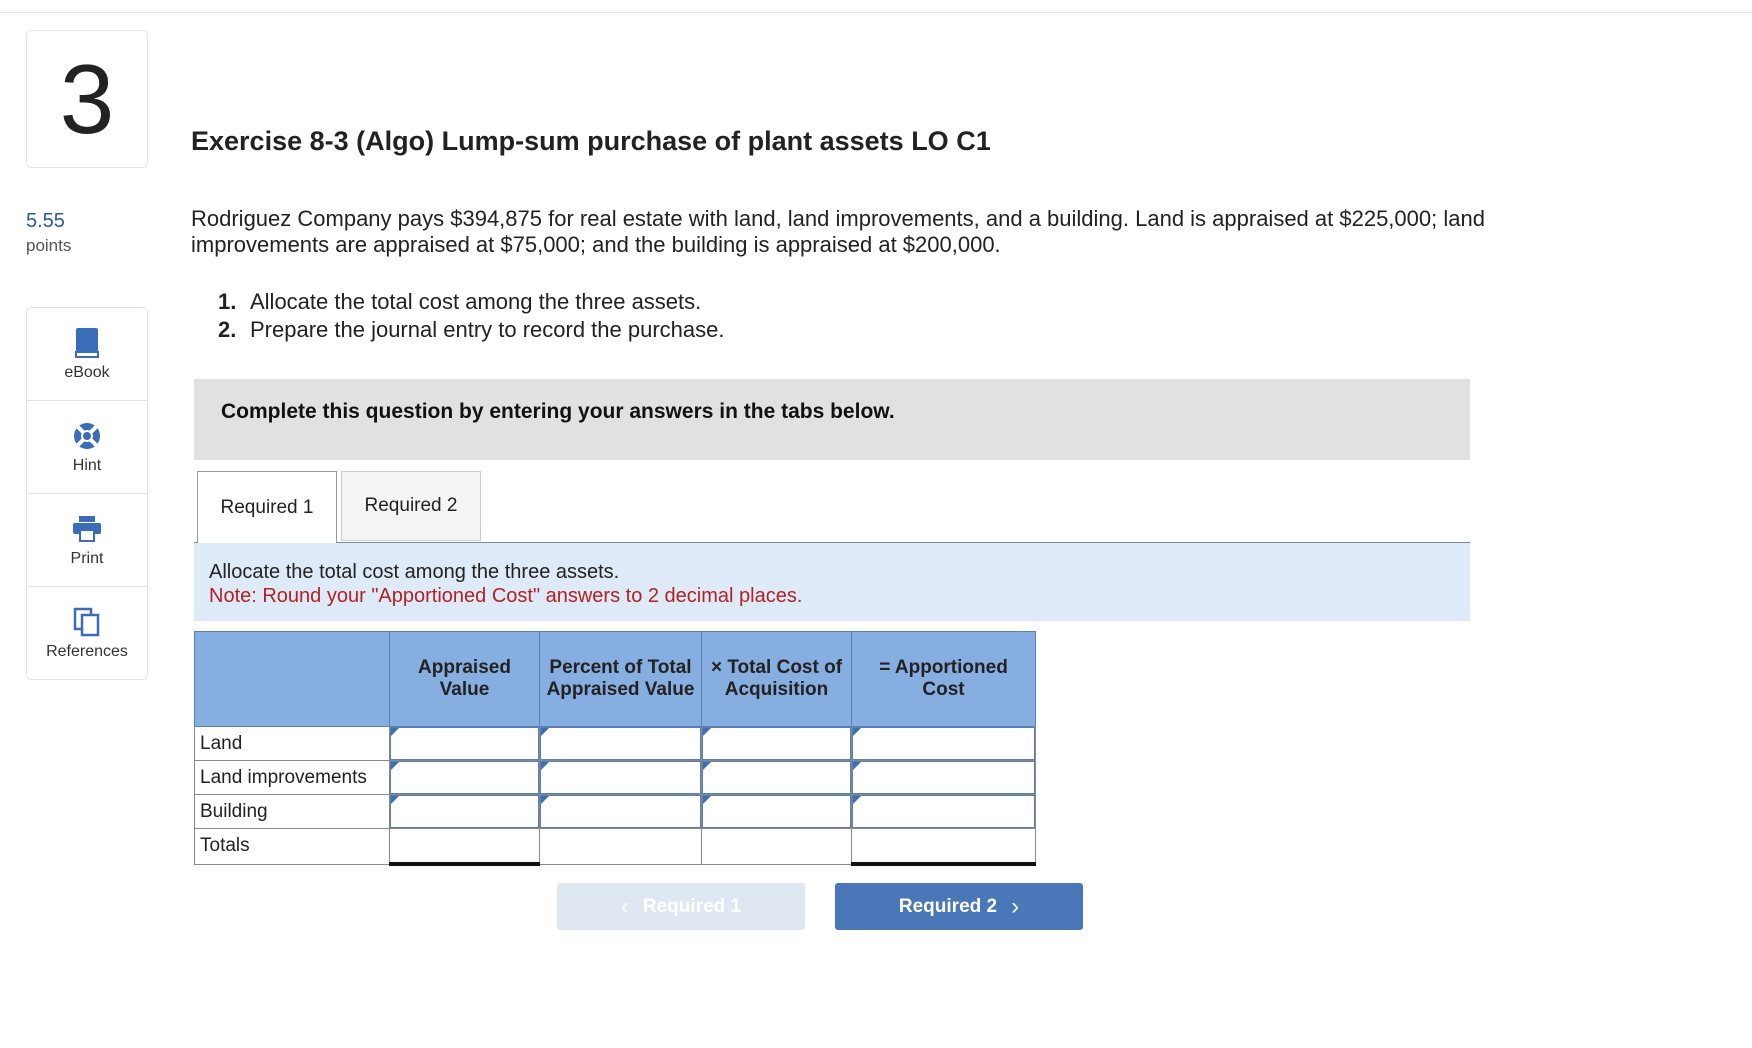 The image size is (1752, 1048). What do you see at coordinates (292, 743) in the screenshot?
I see `row-label: Land` at bounding box center [292, 743].